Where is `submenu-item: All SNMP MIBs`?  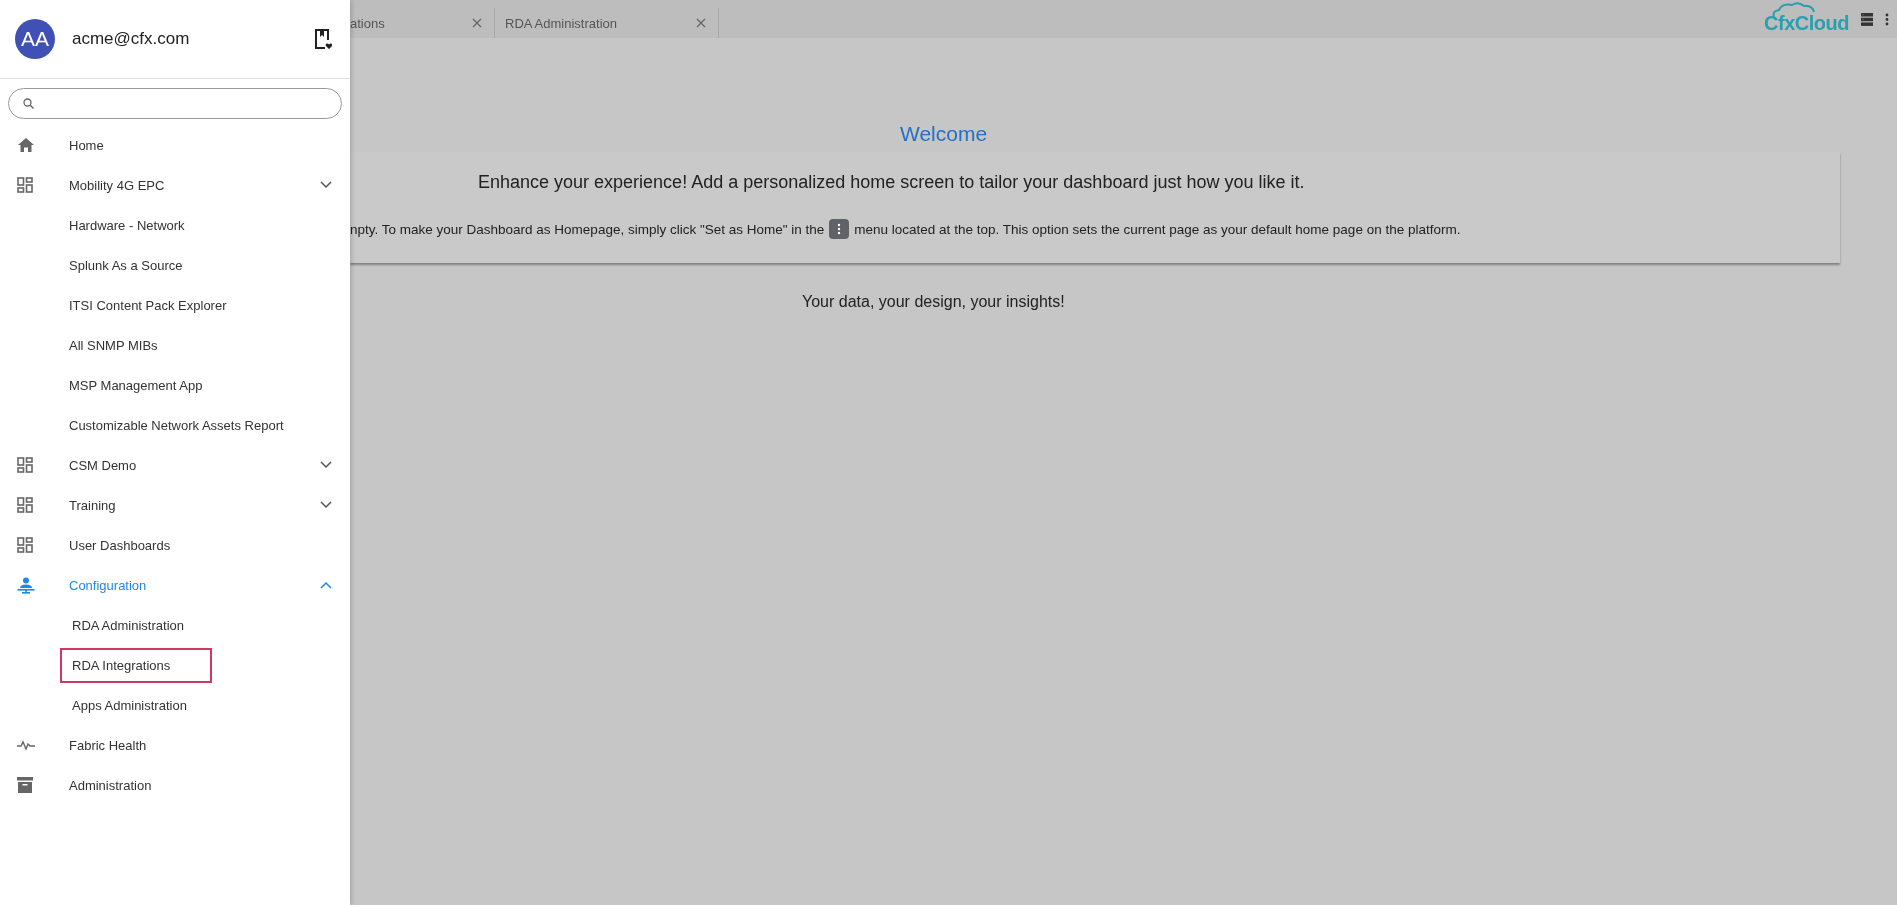
submenu-item: All SNMP MIBs is located at coordinates (113, 345).